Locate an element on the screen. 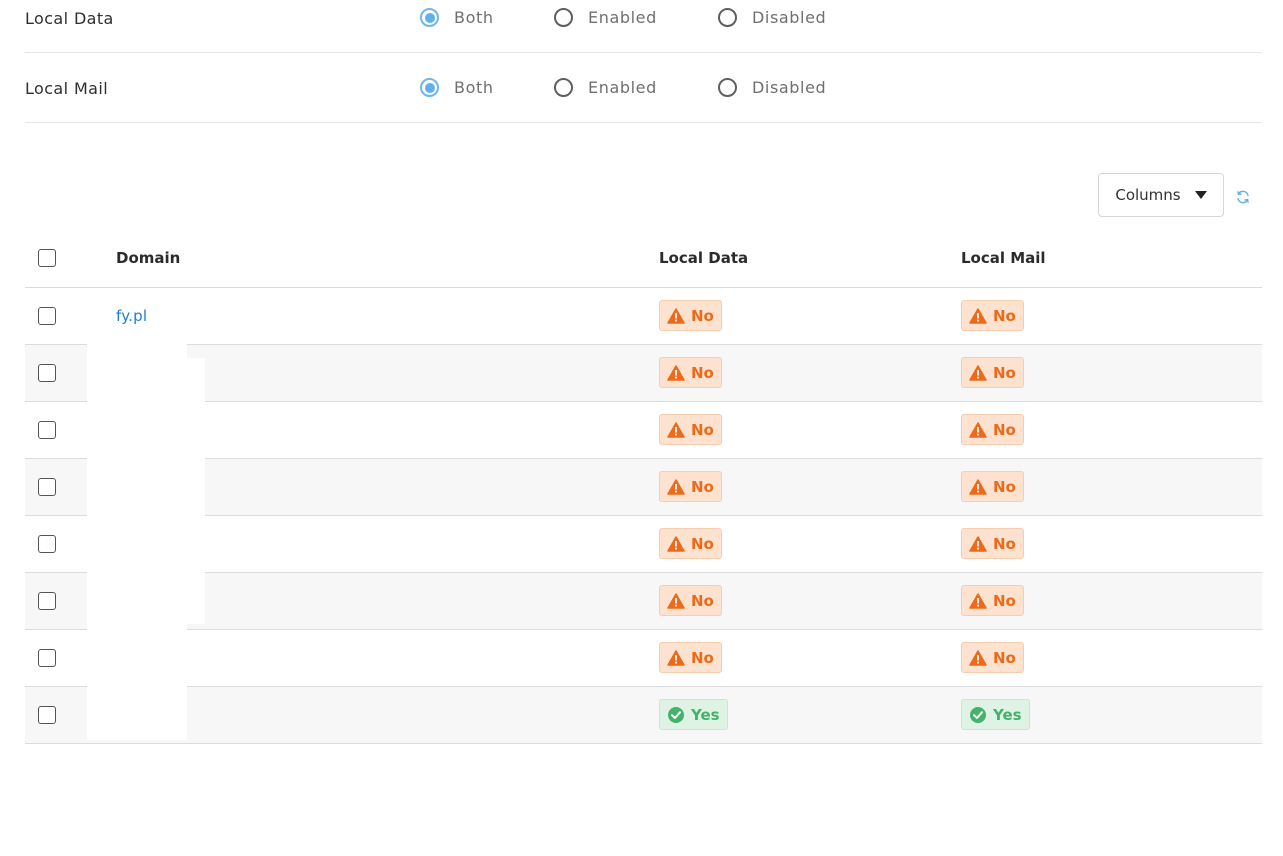  table-row: fy.pl No No is located at coordinates (643, 316).